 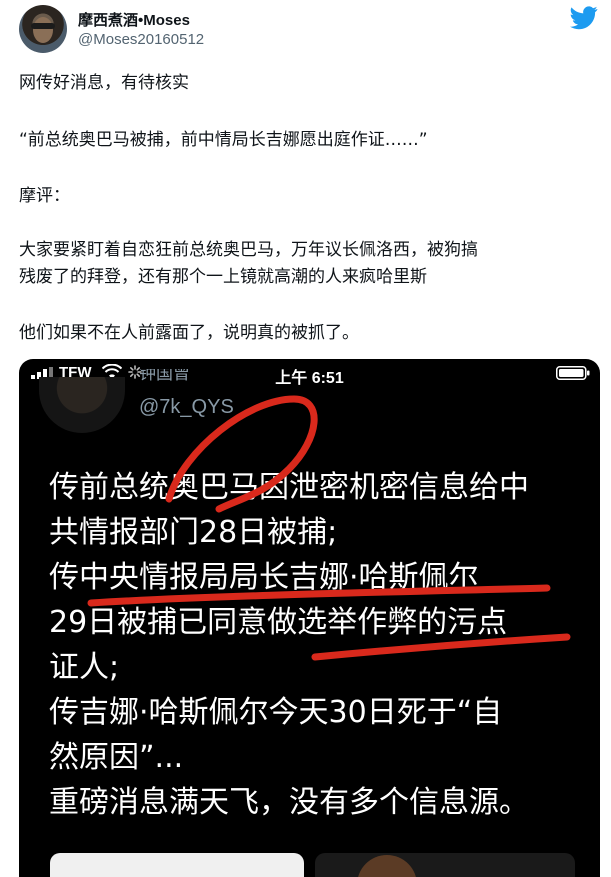 I want to click on embedded-author-handle: @7k_QYS, so click(x=186, y=407).